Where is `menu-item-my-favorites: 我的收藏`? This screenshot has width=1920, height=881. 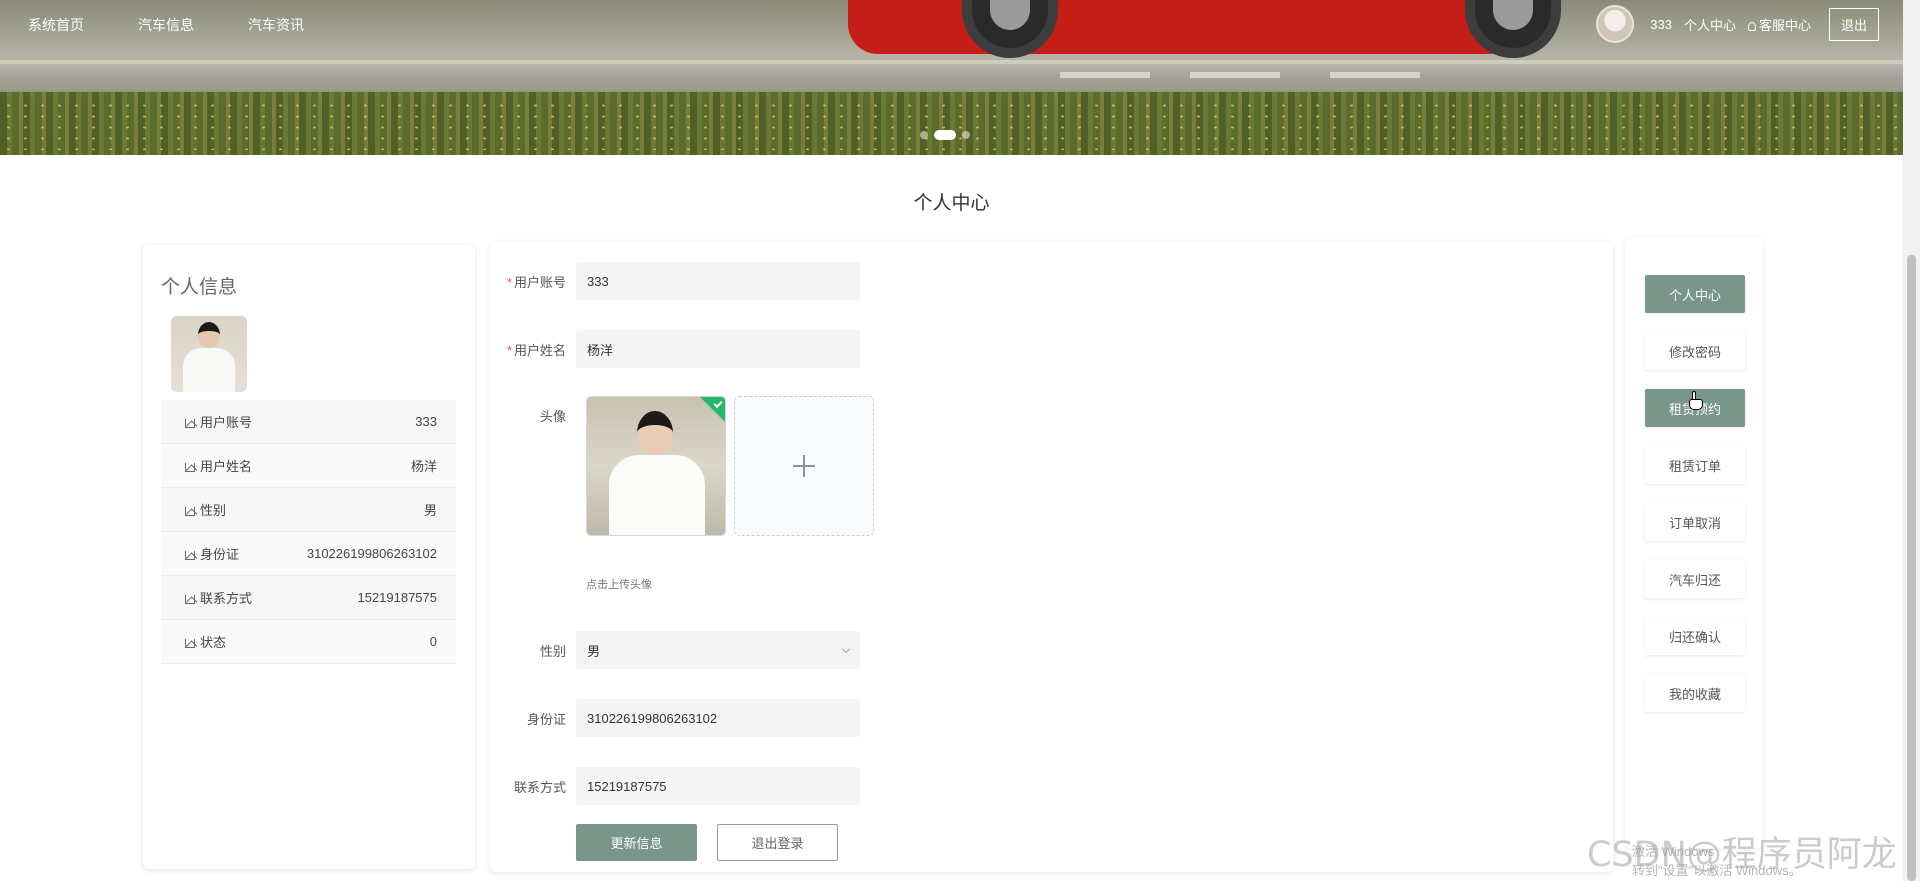 menu-item-my-favorites: 我的收藏 is located at coordinates (1695, 693).